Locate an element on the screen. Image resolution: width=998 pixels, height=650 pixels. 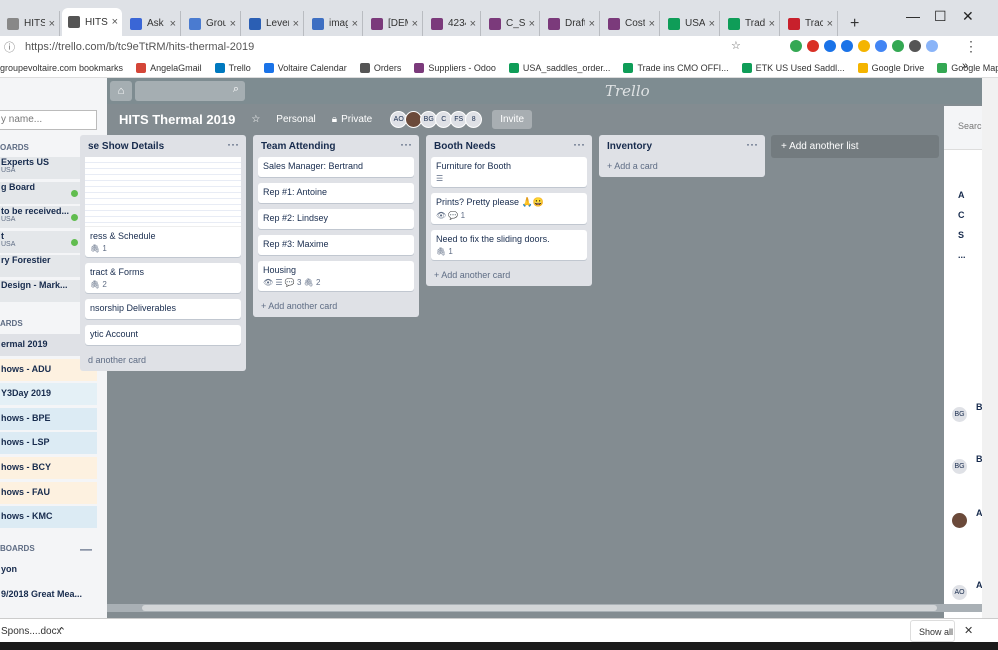
menu-item: S is located at coordinates (961, 235).